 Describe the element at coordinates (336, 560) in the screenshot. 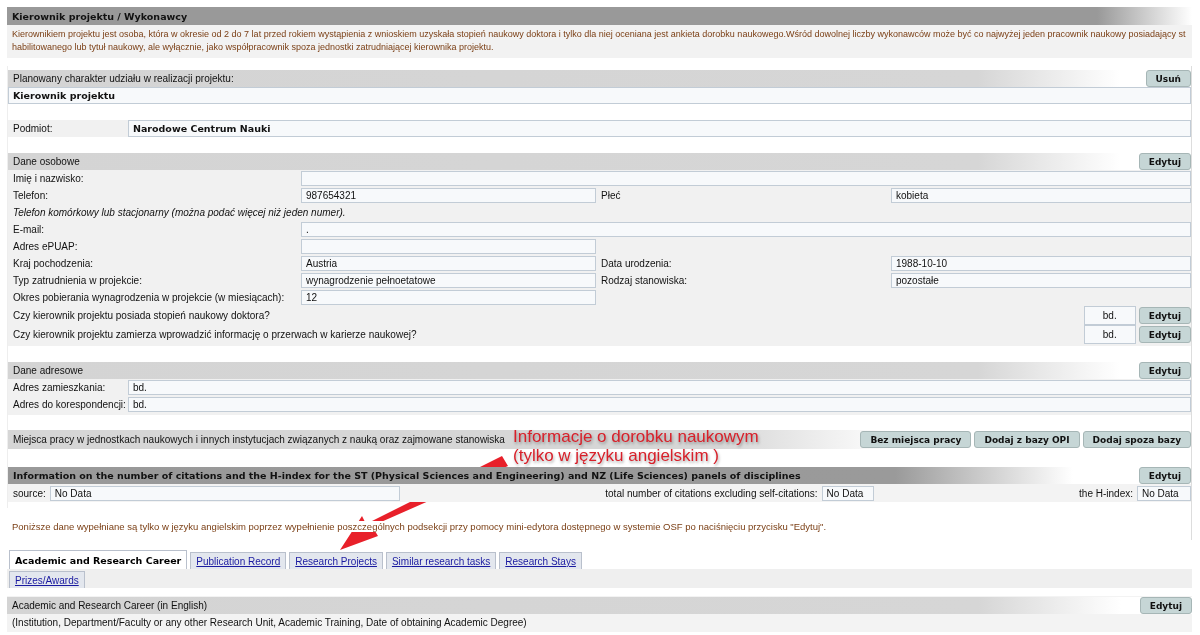

I see `tab: Research Projects` at that location.